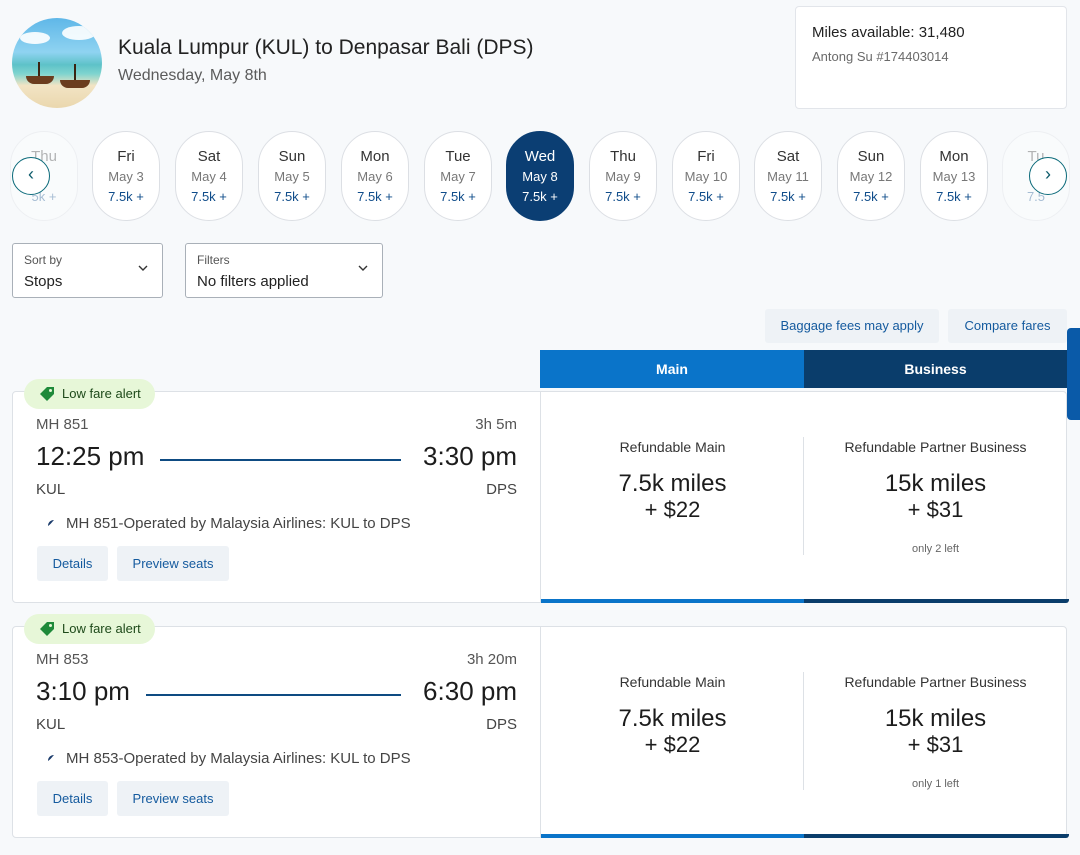 The width and height of the screenshot is (1080, 855). I want to click on arrival-time: 3:30 pm, so click(470, 456).